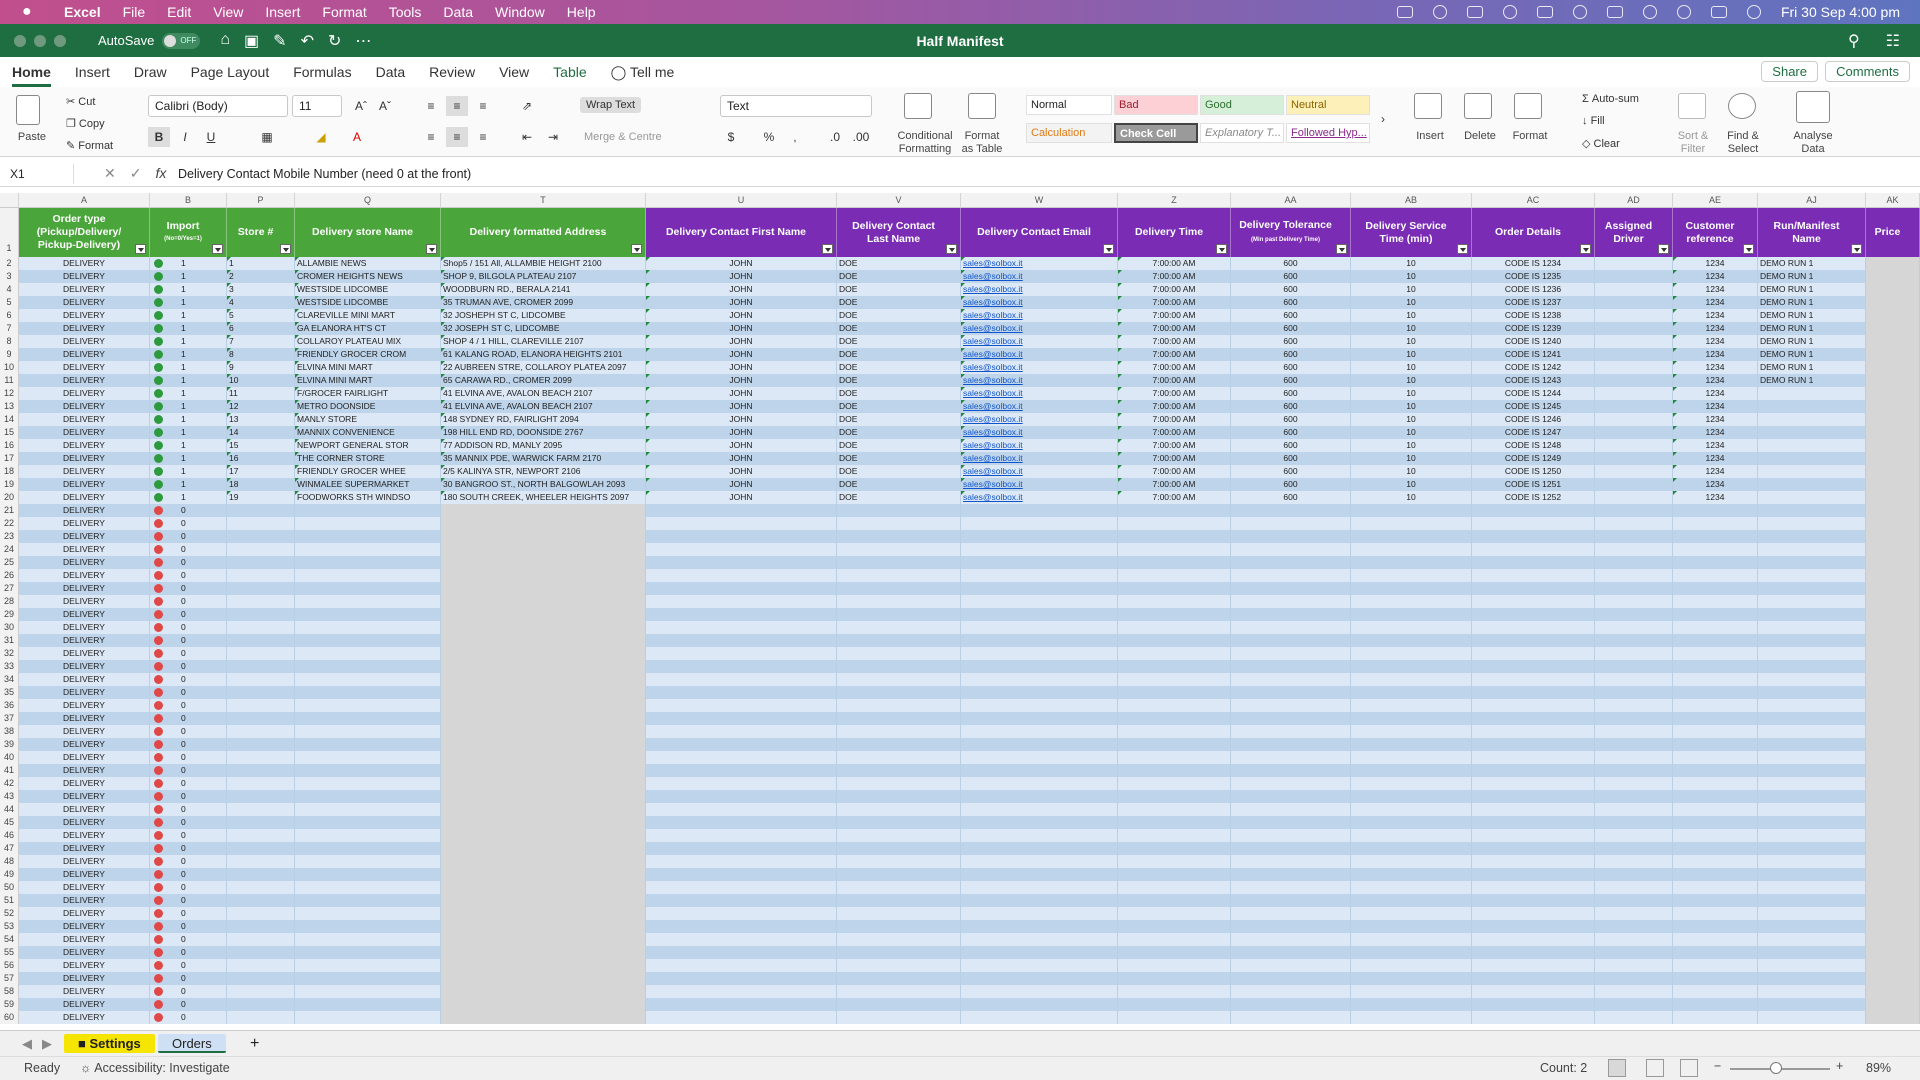  I want to click on row-header: 16, so click(9, 445).